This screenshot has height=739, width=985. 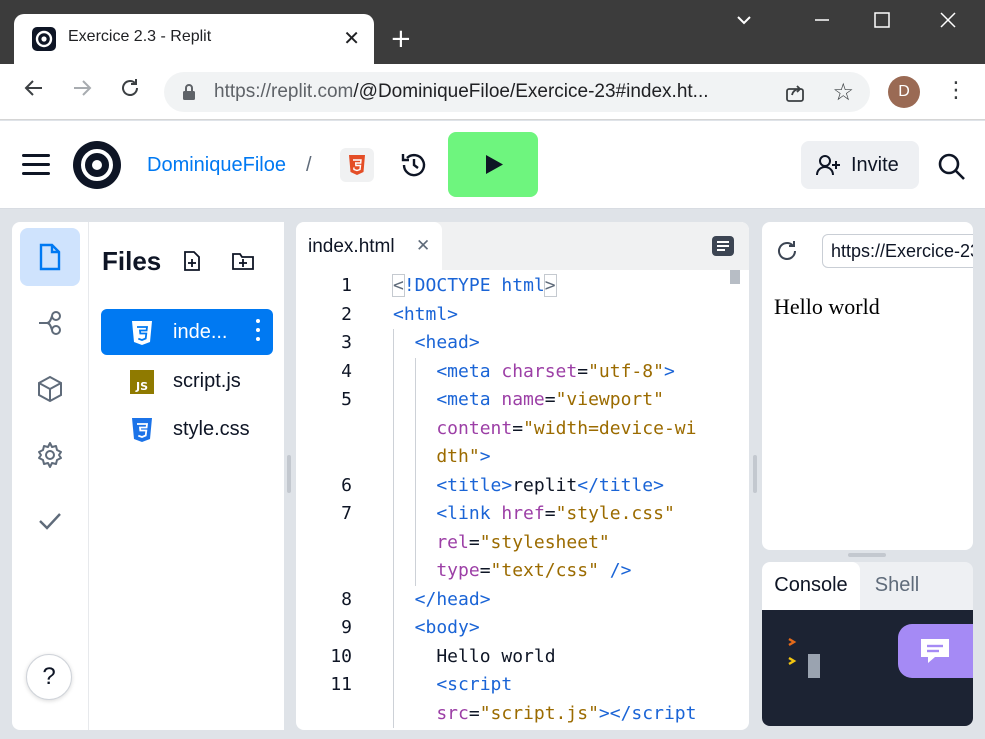 I want to click on search-icon, so click(x=951, y=166).